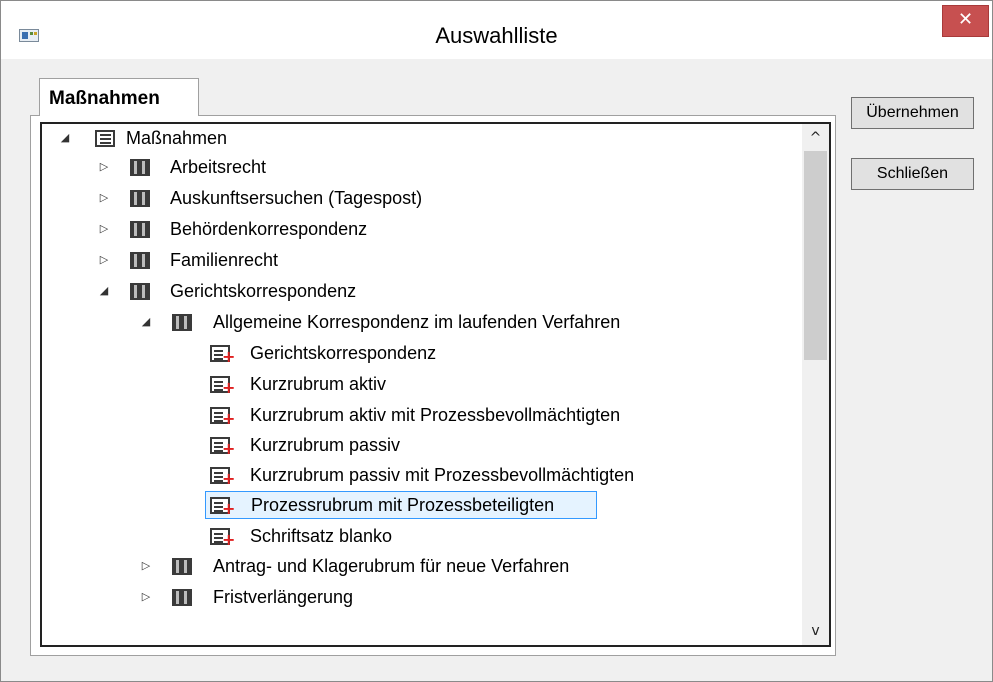  Describe the element at coordinates (283, 597) in the screenshot. I see `tree-item-label: Fristverlängerung` at that location.